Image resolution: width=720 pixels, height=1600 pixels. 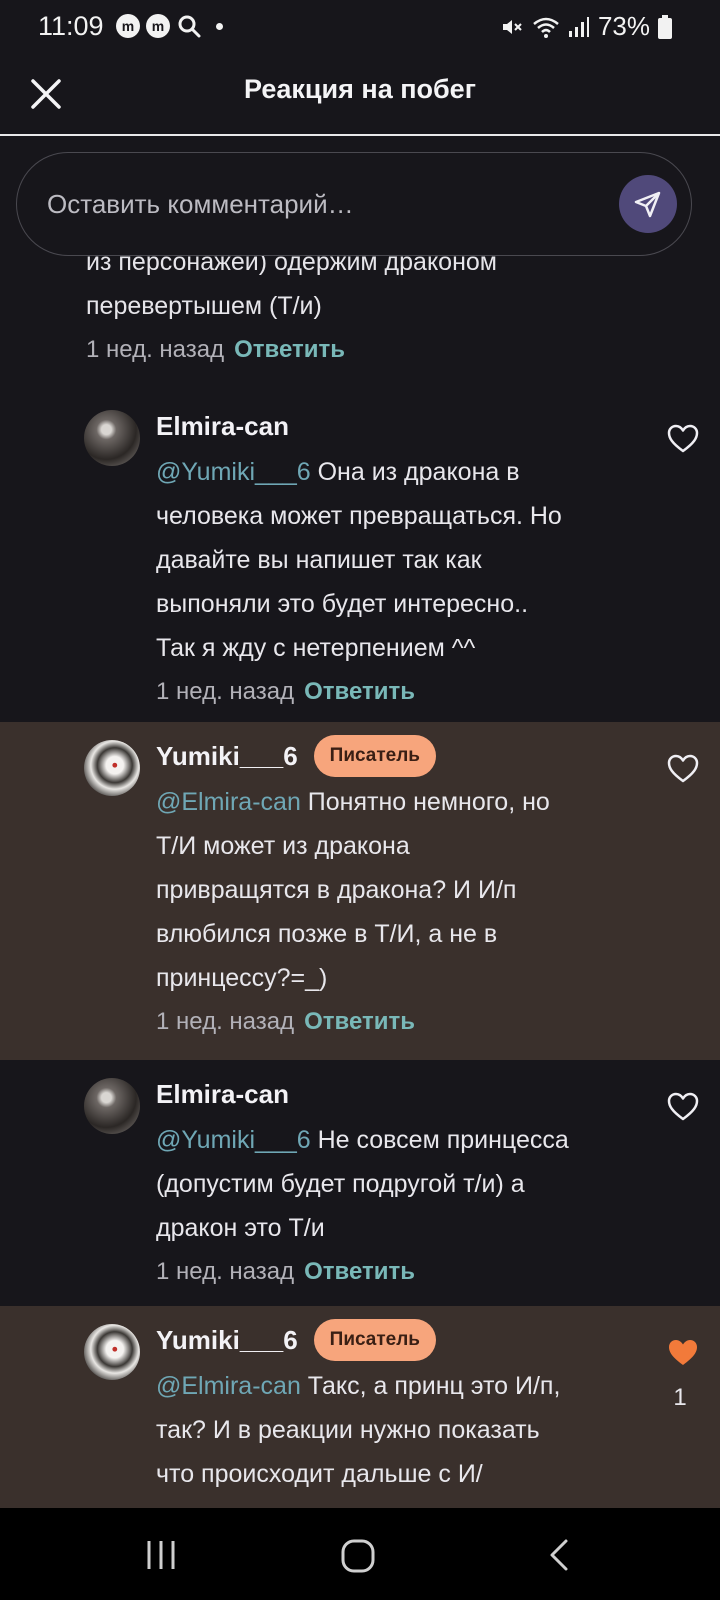 I want to click on status-bar: 11:09 m m 73%, so click(x=360, y=26).